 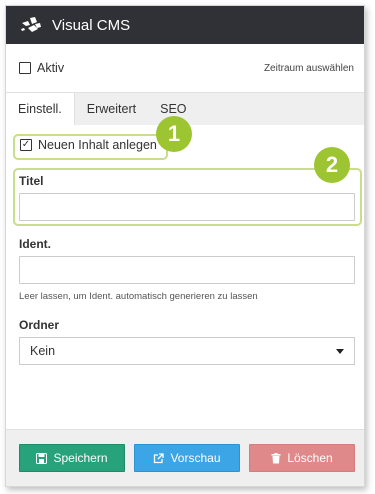 I want to click on ident-input, so click(x=187, y=270).